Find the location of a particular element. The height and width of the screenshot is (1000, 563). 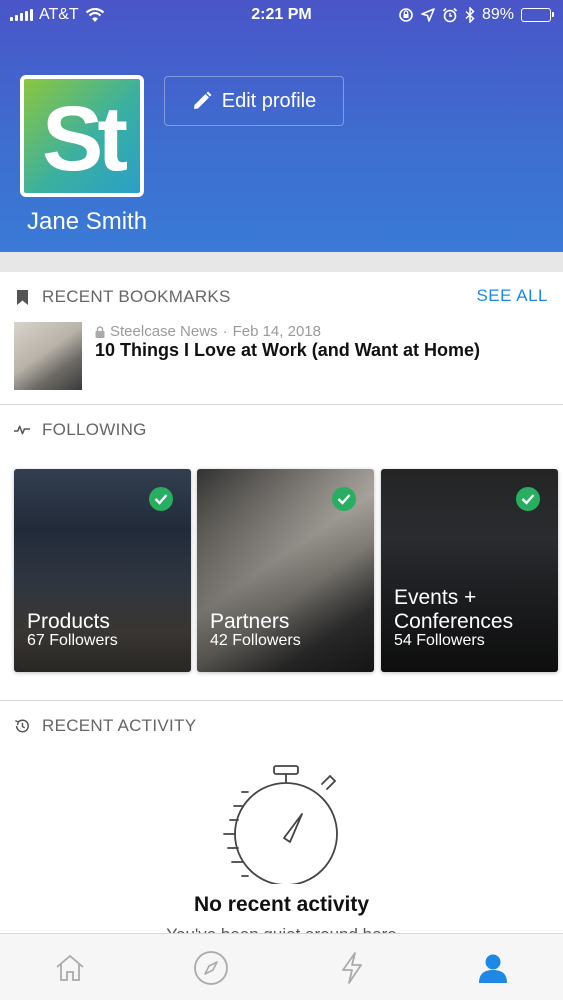

edit-profile-button: Edit profile is located at coordinates (254, 101).